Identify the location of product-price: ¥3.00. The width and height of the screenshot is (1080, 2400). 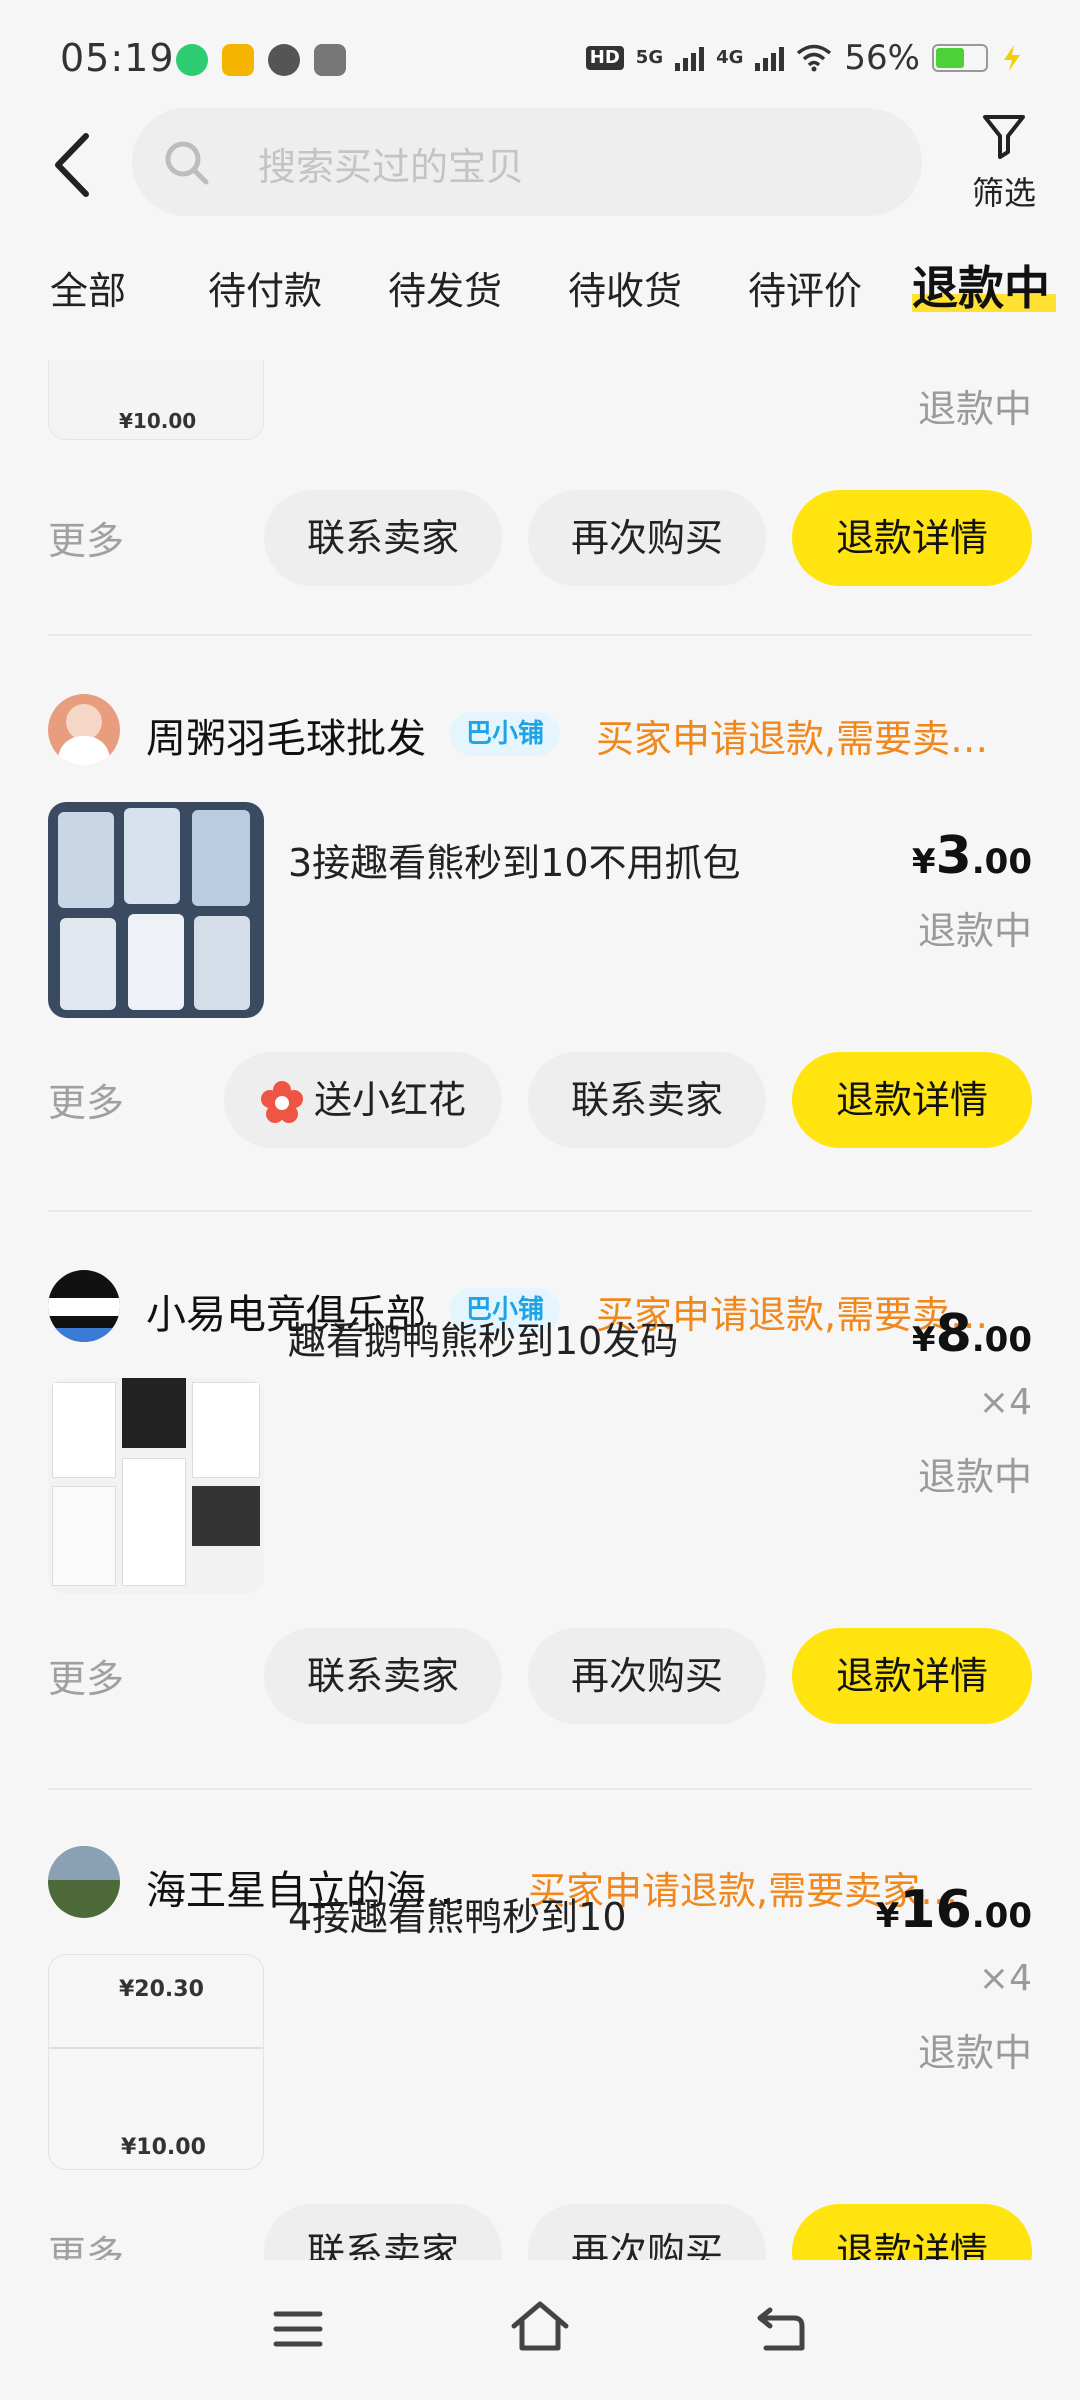
(972, 856).